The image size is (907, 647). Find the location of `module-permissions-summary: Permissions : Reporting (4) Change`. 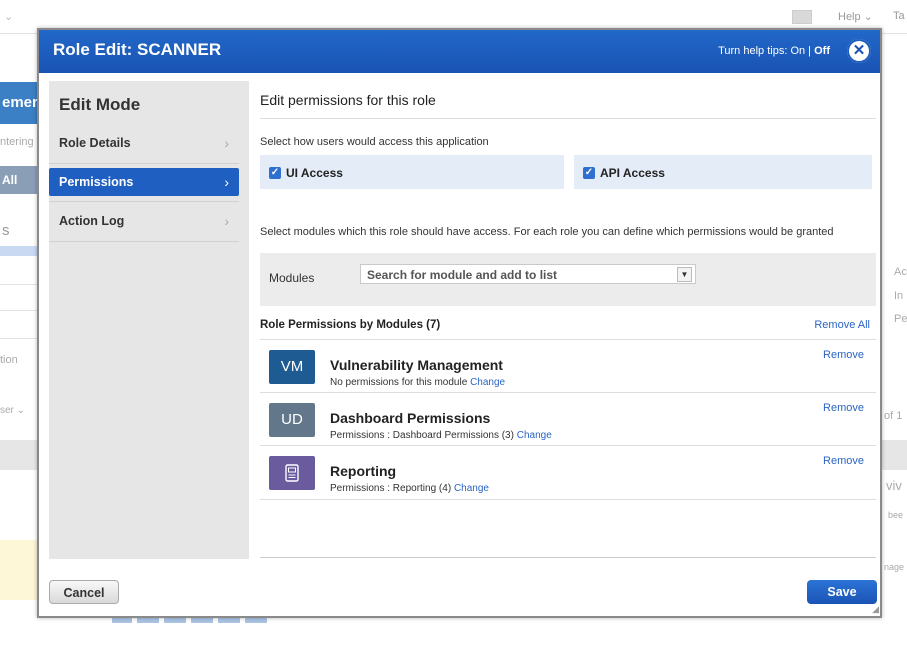

module-permissions-summary: Permissions : Reporting (4) Change is located at coordinates (409, 488).